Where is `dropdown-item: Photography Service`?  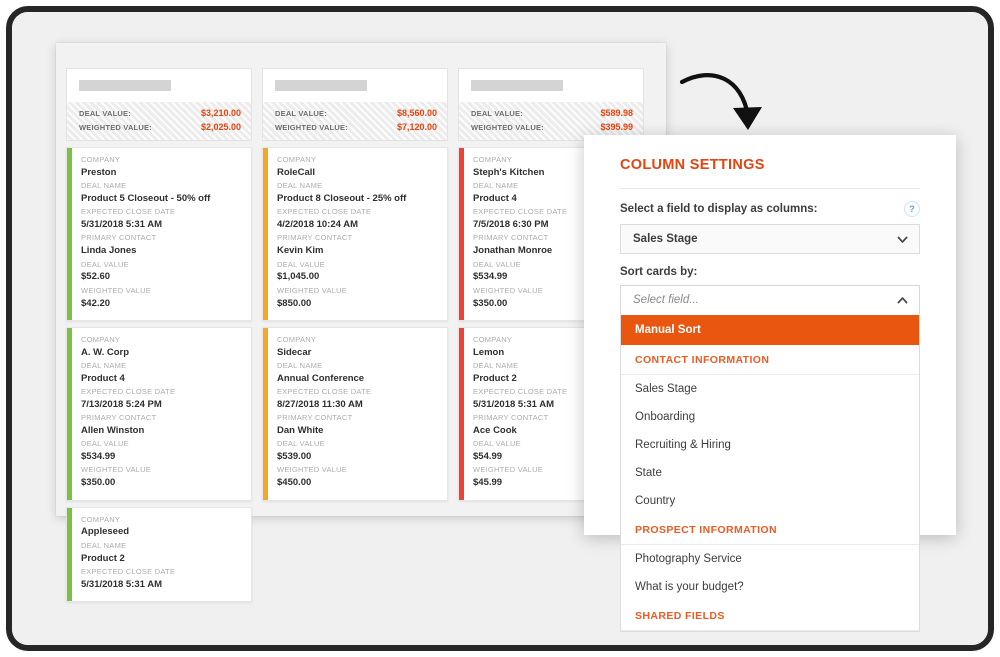 dropdown-item: Photography Service is located at coordinates (770, 559).